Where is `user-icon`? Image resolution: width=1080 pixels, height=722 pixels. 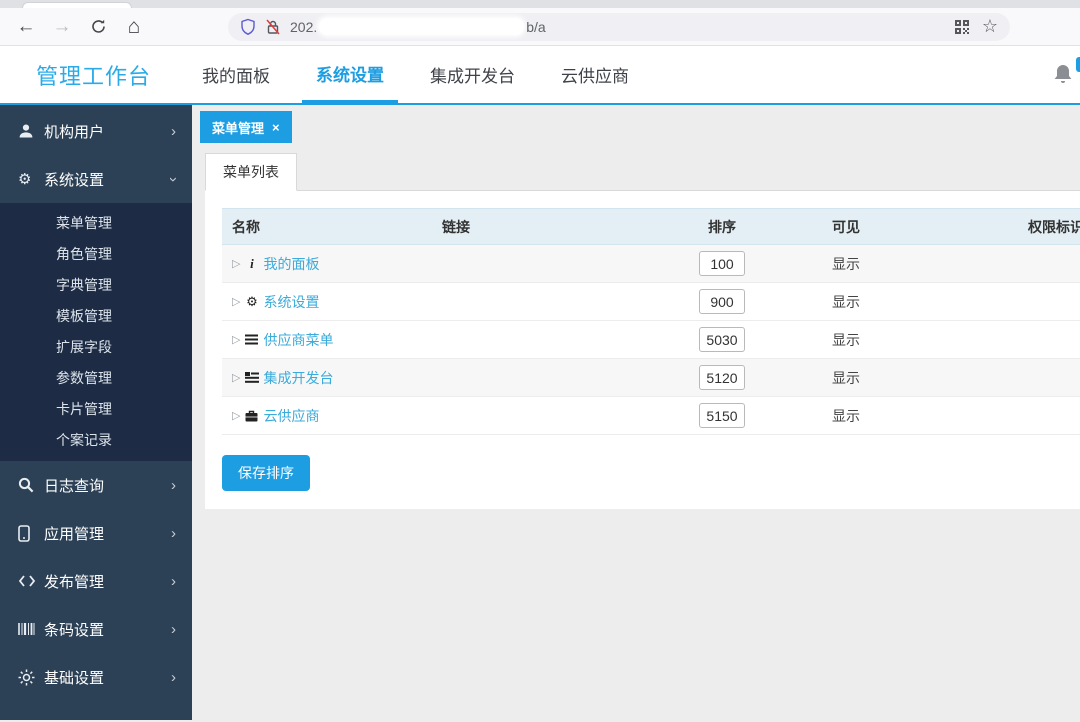
user-icon is located at coordinates (31, 131).